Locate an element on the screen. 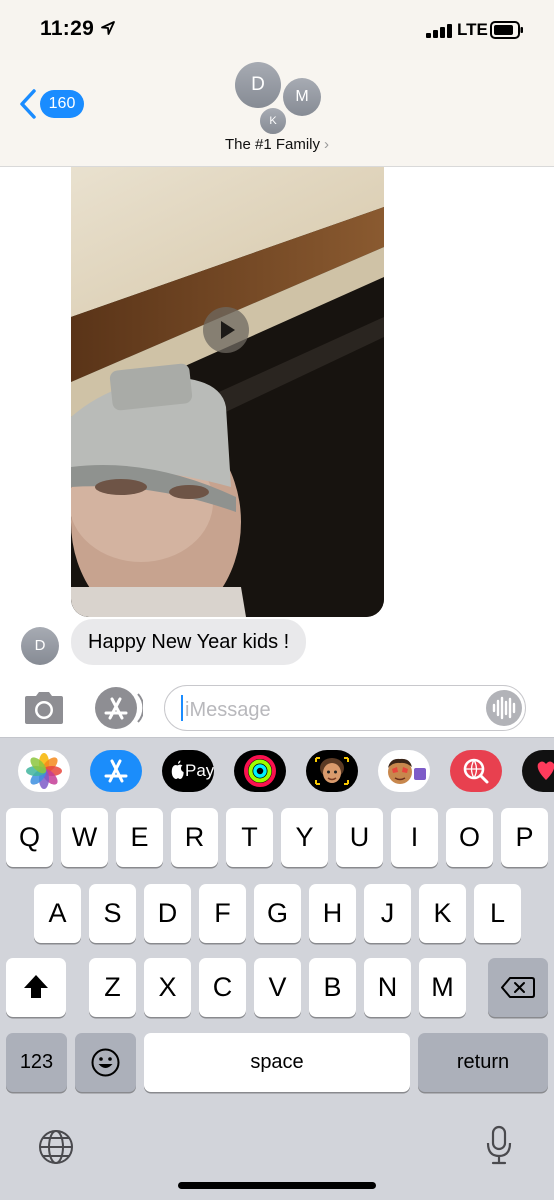 The image size is (554, 1200). key-o: O is located at coordinates (469, 837).